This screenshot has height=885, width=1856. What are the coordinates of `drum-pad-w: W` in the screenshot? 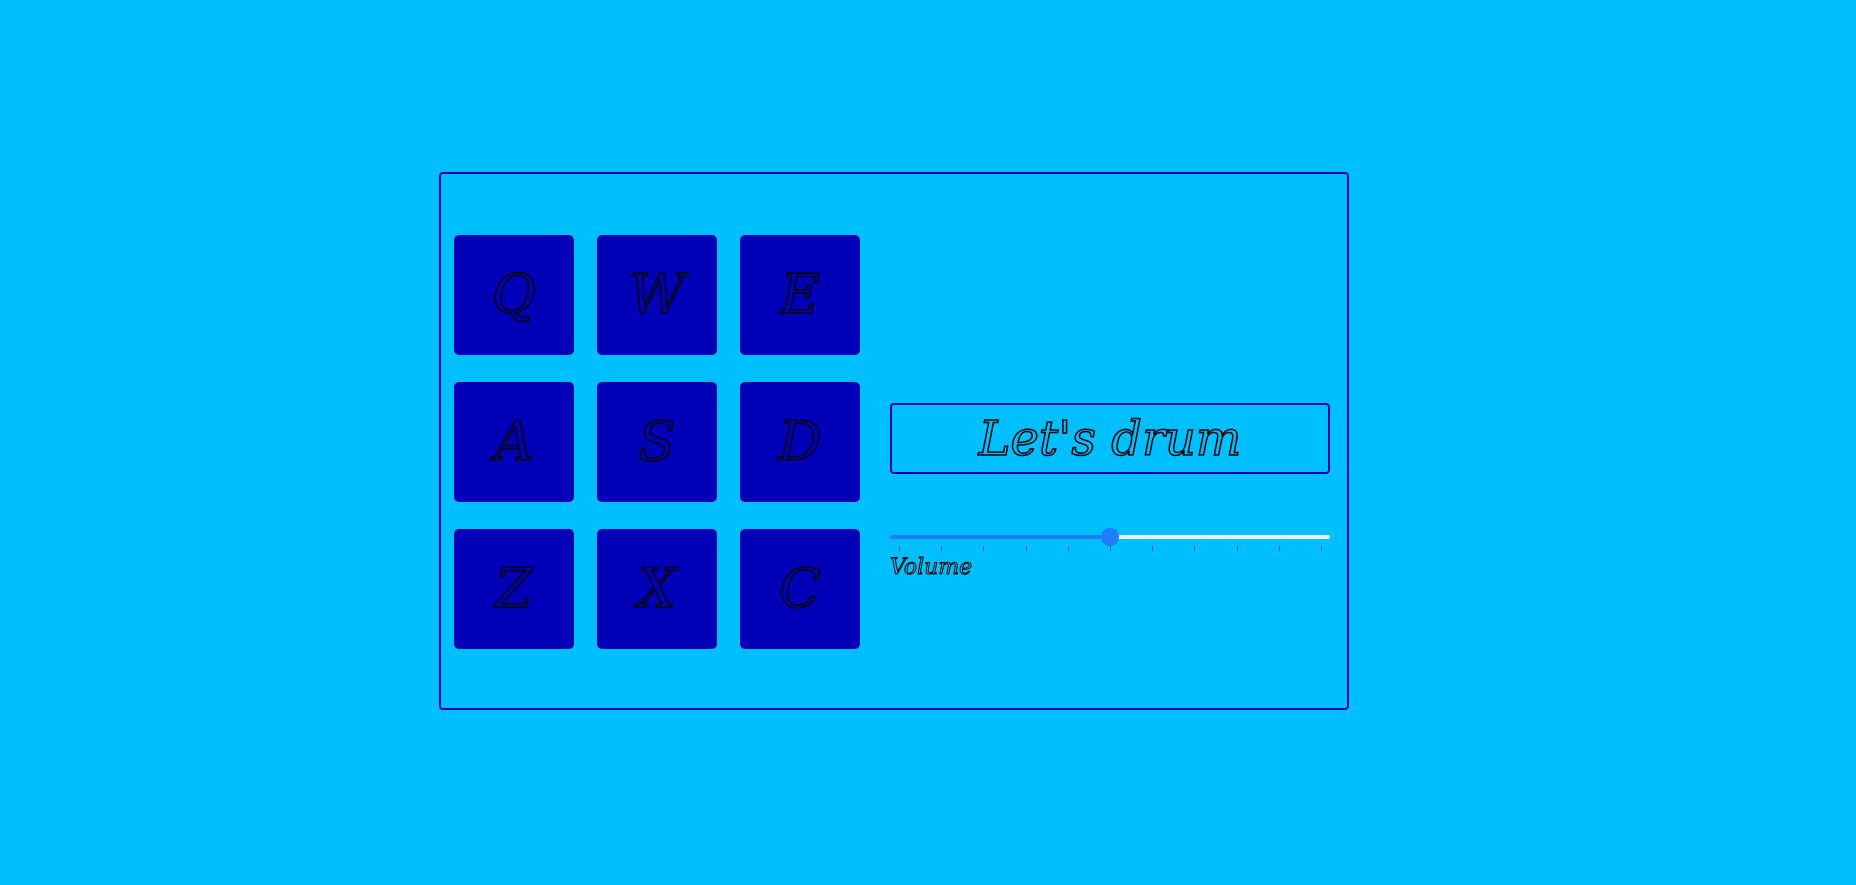 It's located at (657, 295).